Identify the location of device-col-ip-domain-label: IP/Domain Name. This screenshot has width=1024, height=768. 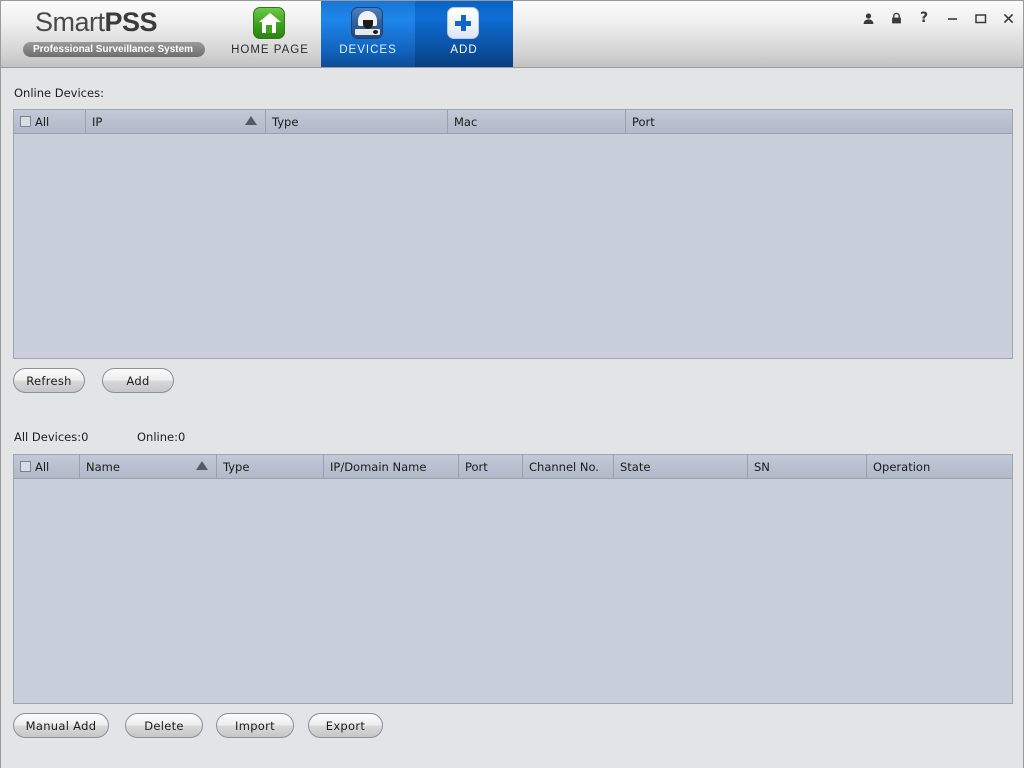
(378, 466).